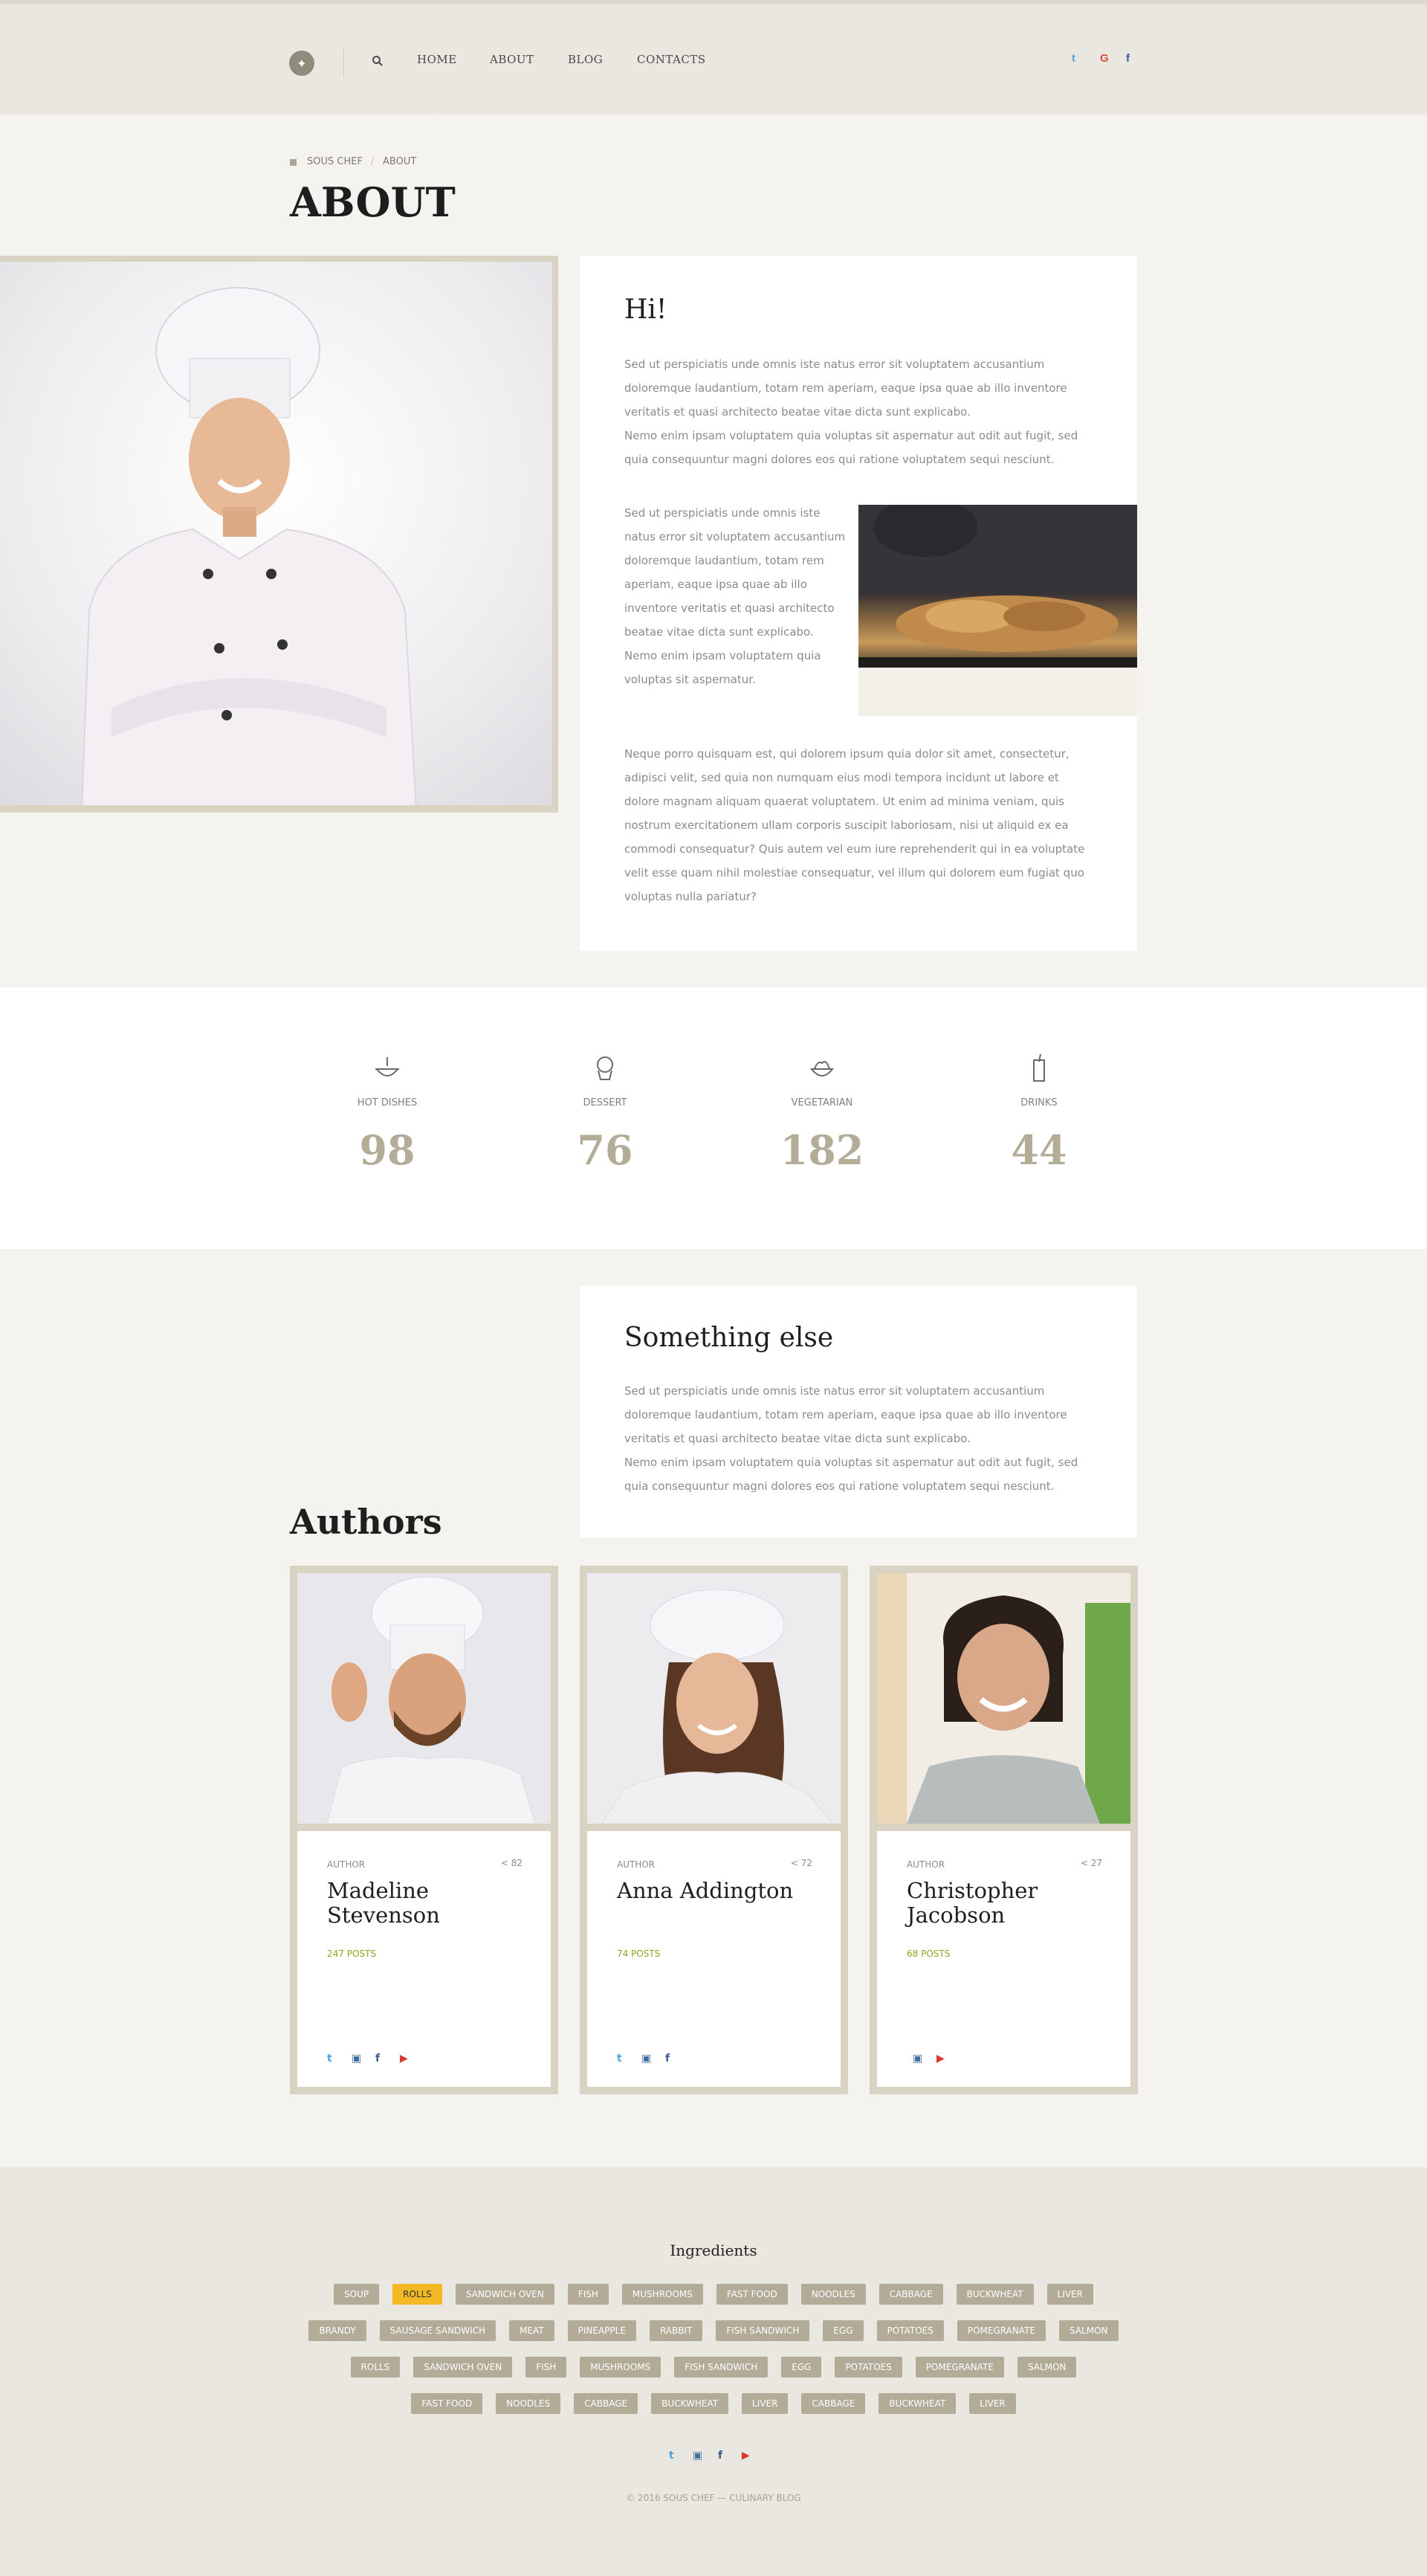 The height and width of the screenshot is (2576, 1427). What do you see at coordinates (301, 63) in the screenshot?
I see `logo-utensils-icon: ✦` at bounding box center [301, 63].